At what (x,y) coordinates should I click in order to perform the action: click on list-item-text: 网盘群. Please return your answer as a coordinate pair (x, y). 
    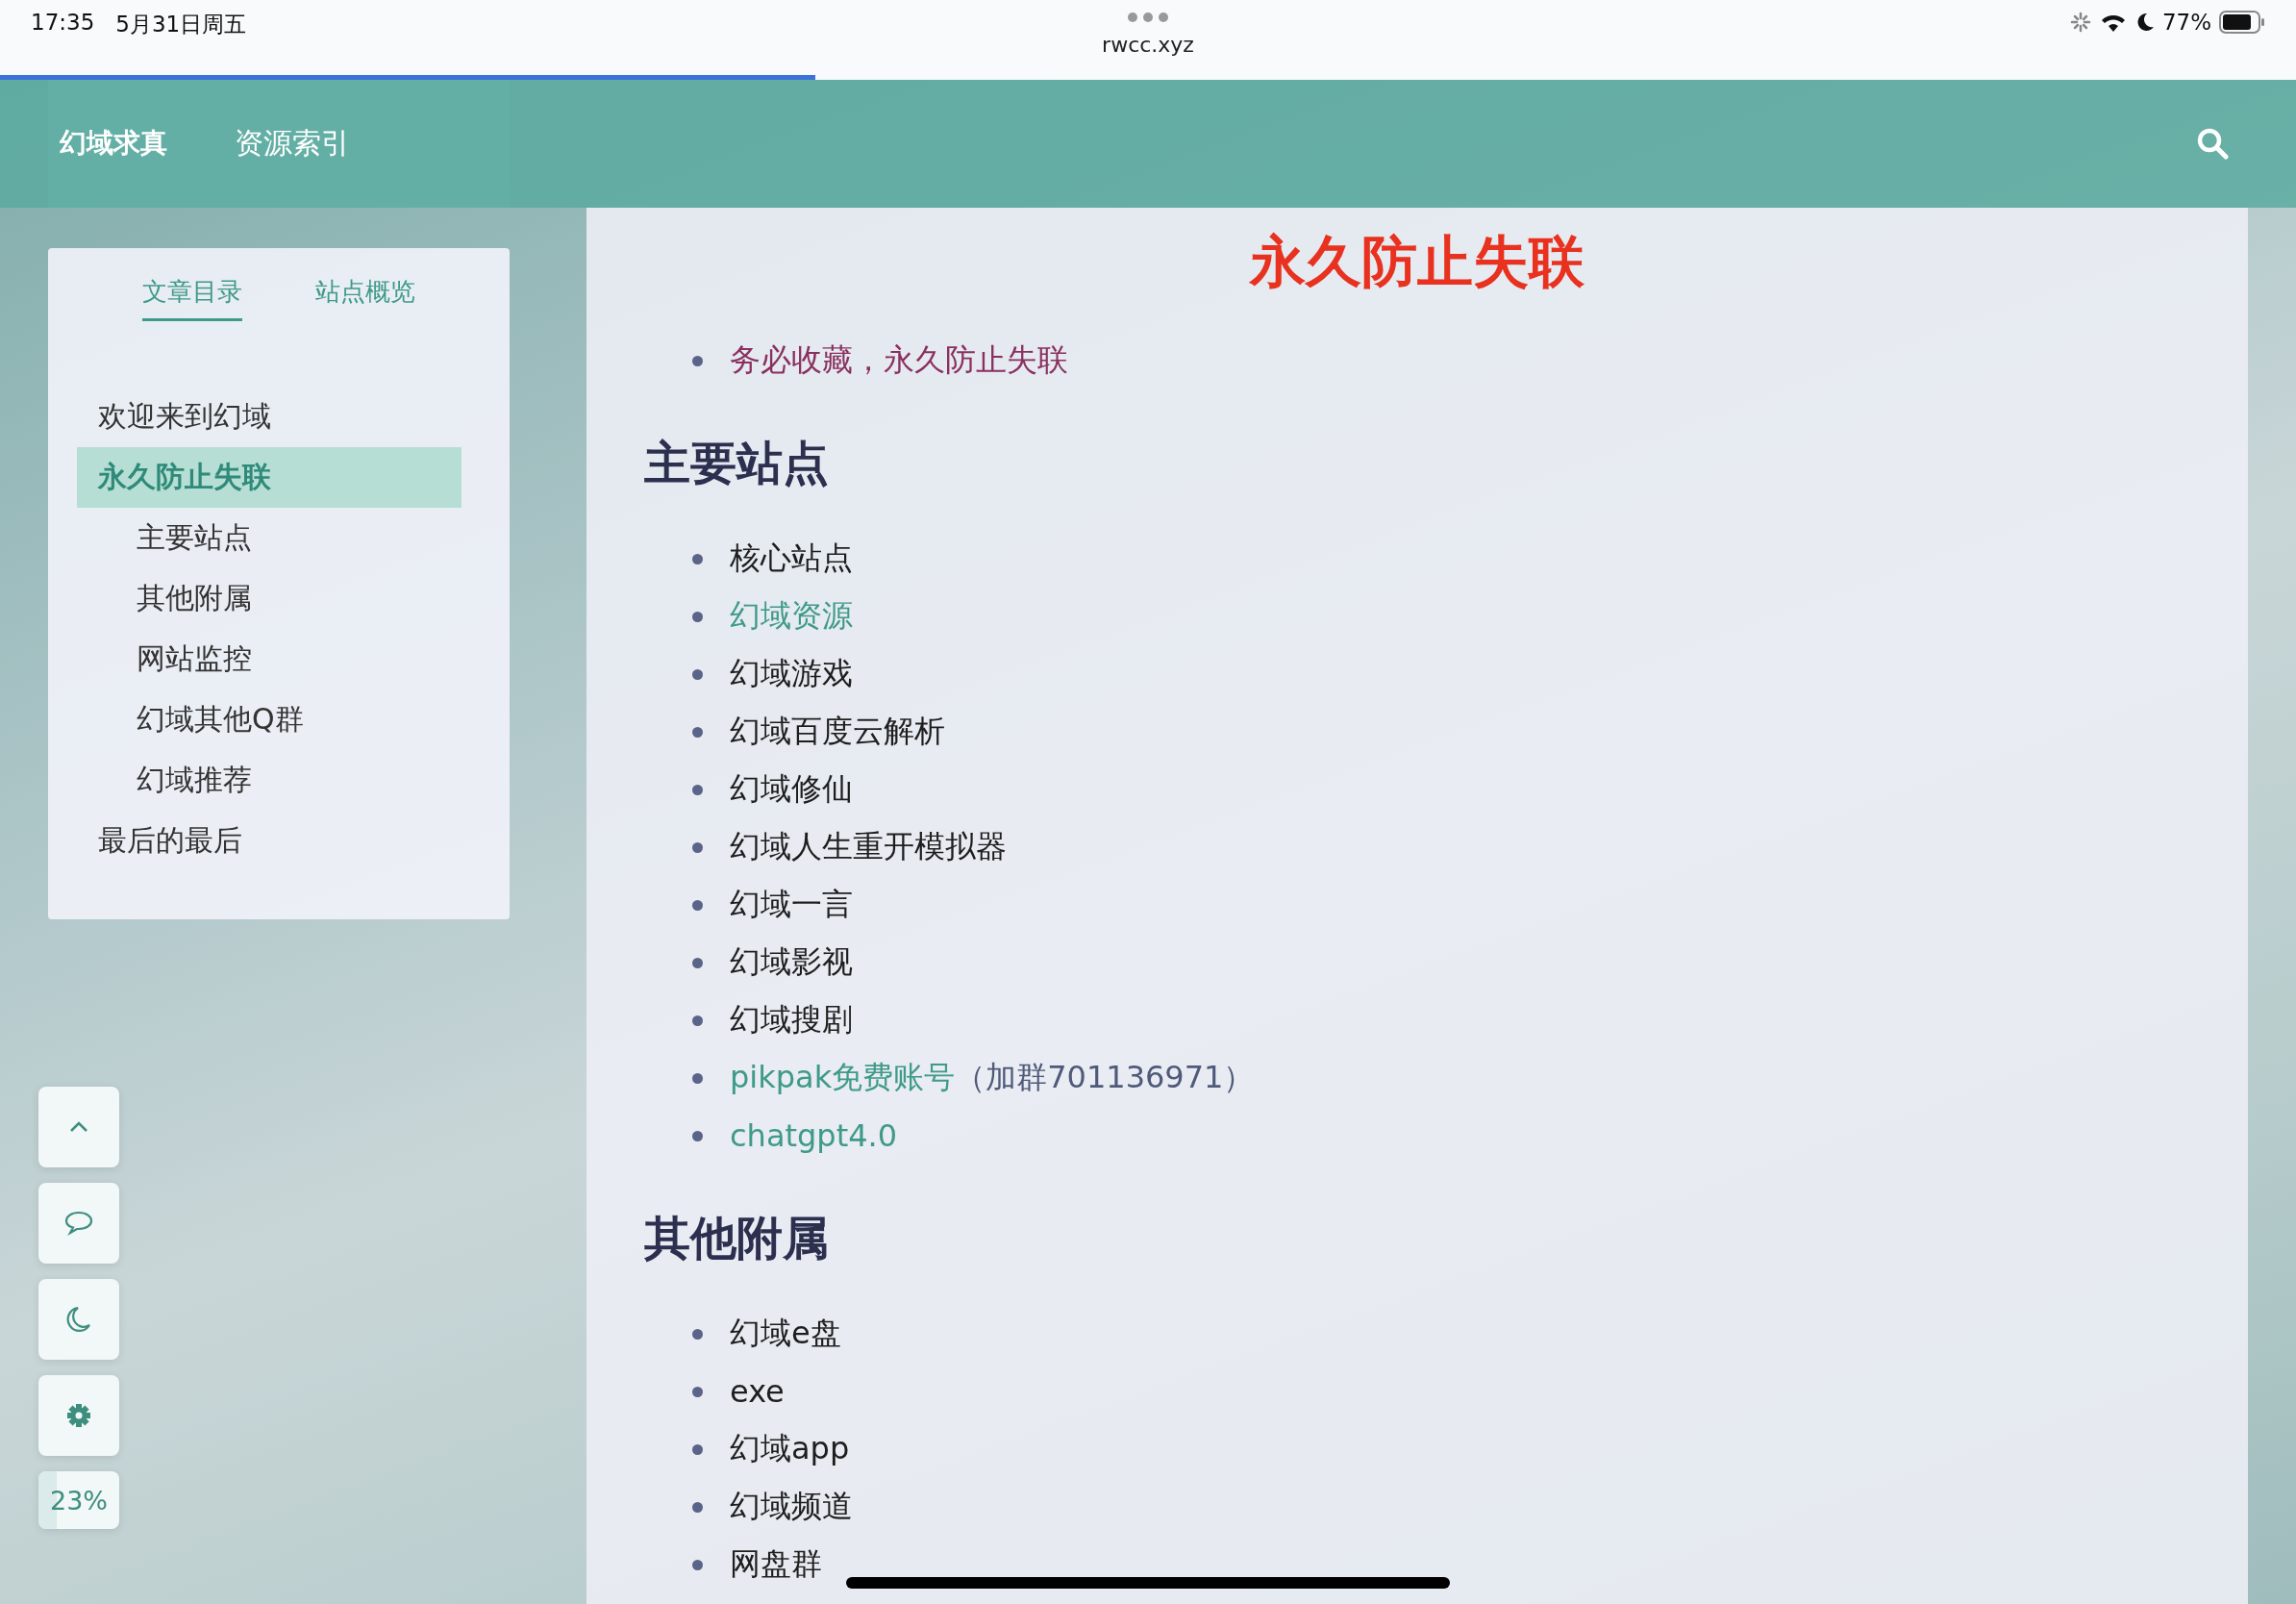
    Looking at the image, I should click on (776, 1564).